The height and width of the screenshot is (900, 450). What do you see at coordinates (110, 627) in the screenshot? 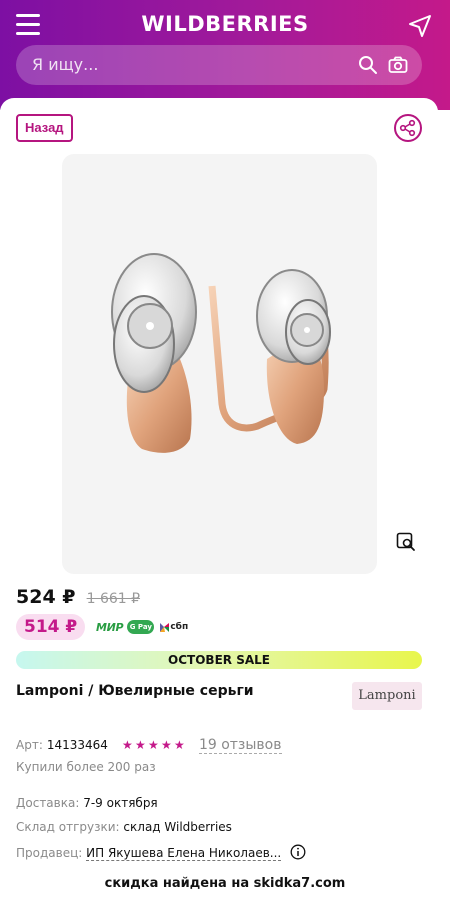
I see `mir-logo: МИР` at bounding box center [110, 627].